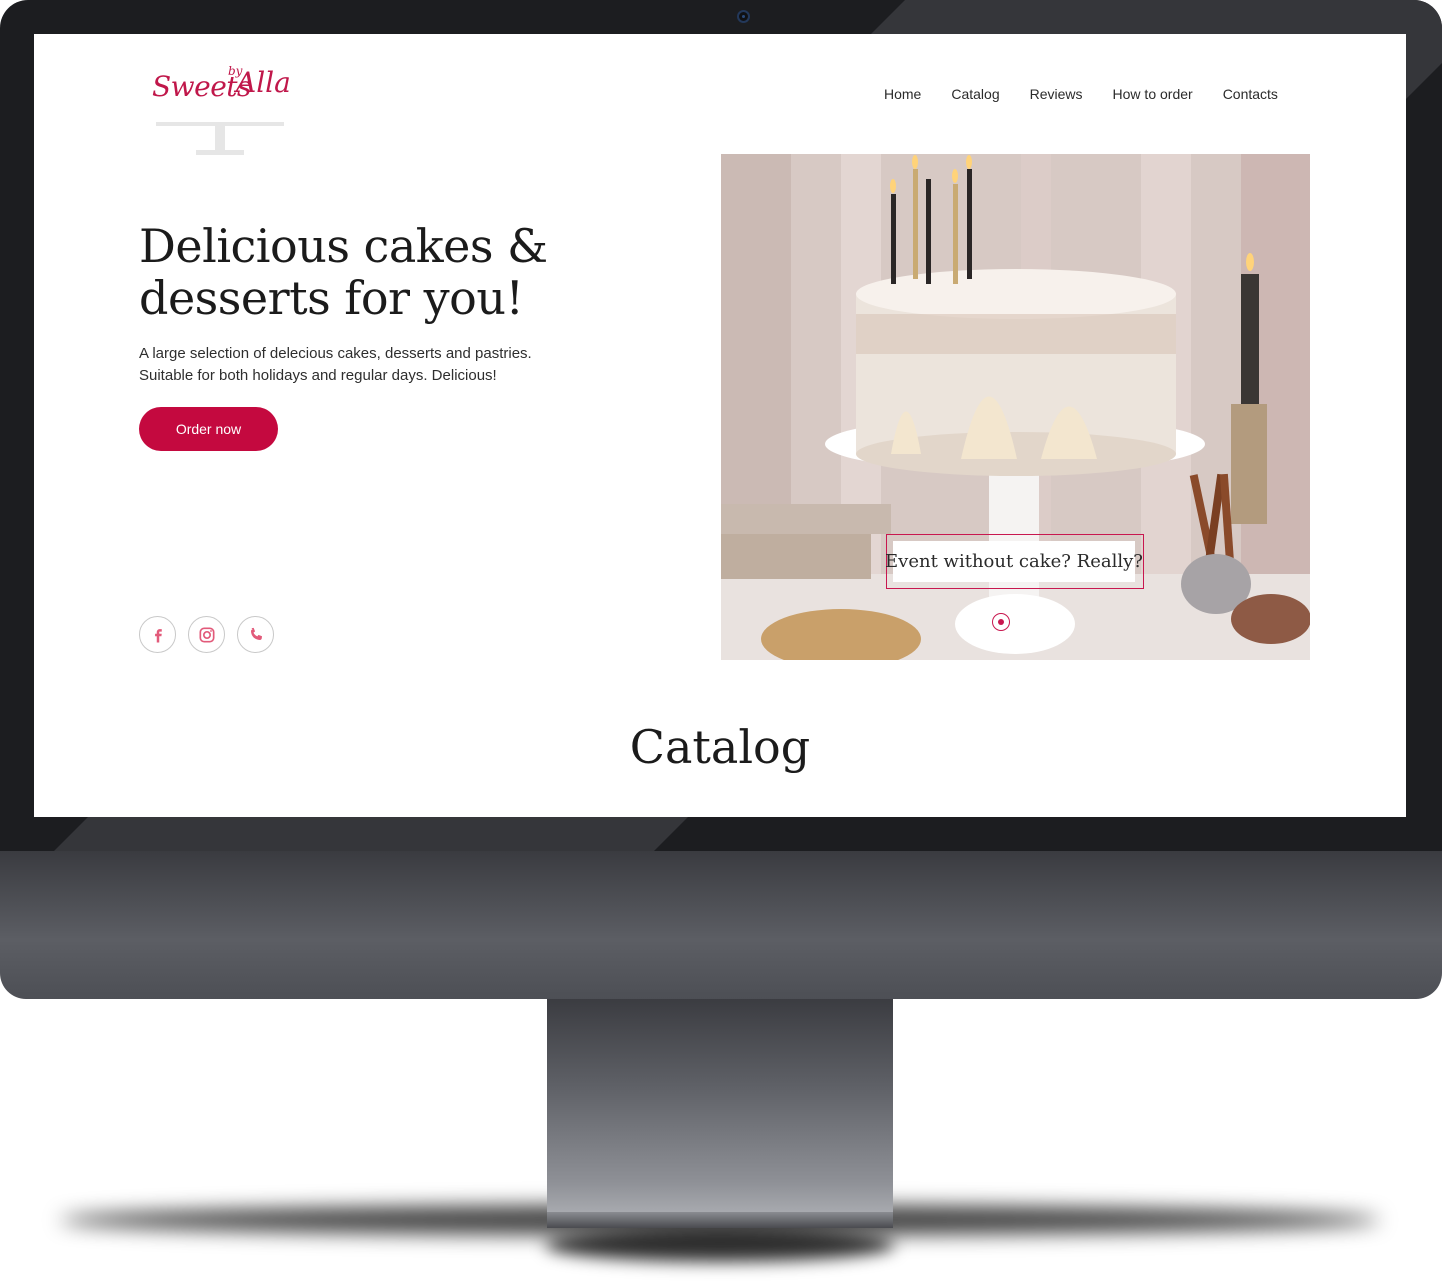 The height and width of the screenshot is (1281, 1442). What do you see at coordinates (208, 429) in the screenshot?
I see `order-now-button: Order now` at bounding box center [208, 429].